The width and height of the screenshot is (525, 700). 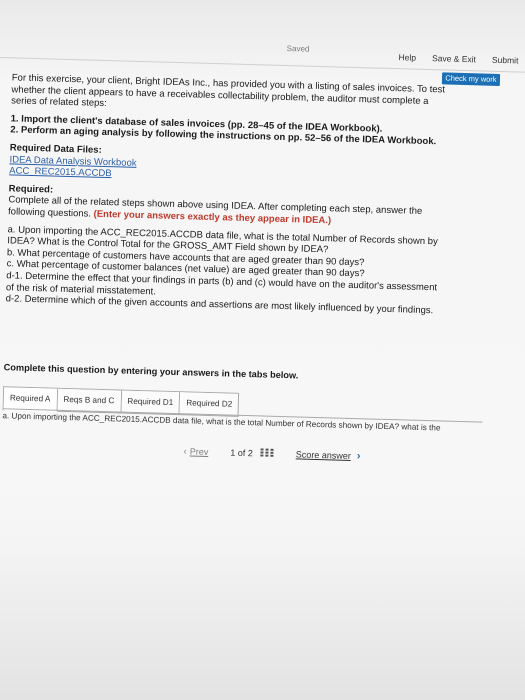 I want to click on prev-button: ‹ Prev, so click(x=195, y=452).